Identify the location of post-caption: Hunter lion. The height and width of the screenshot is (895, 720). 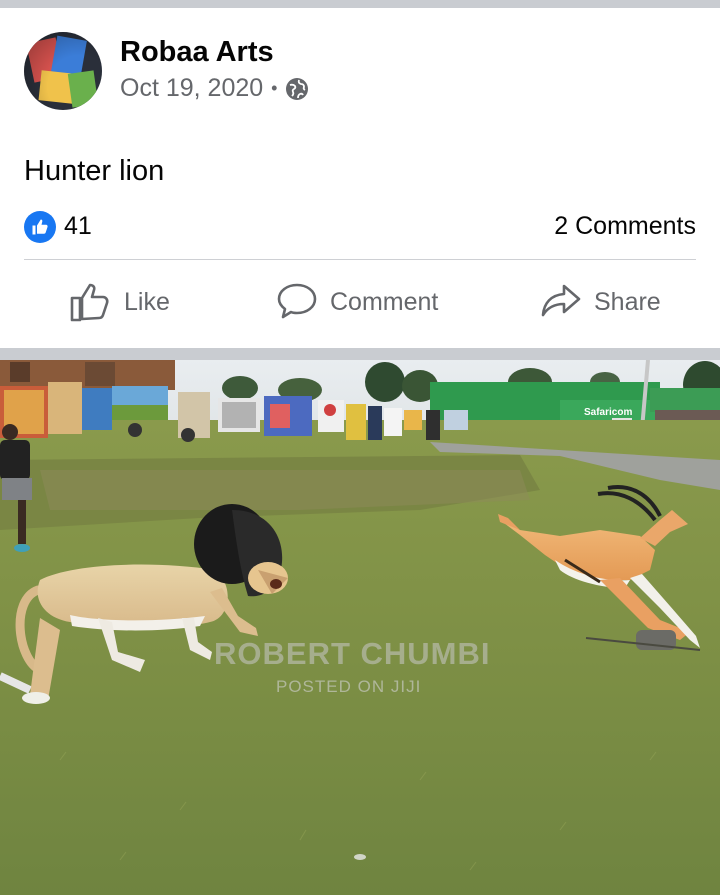
(94, 171).